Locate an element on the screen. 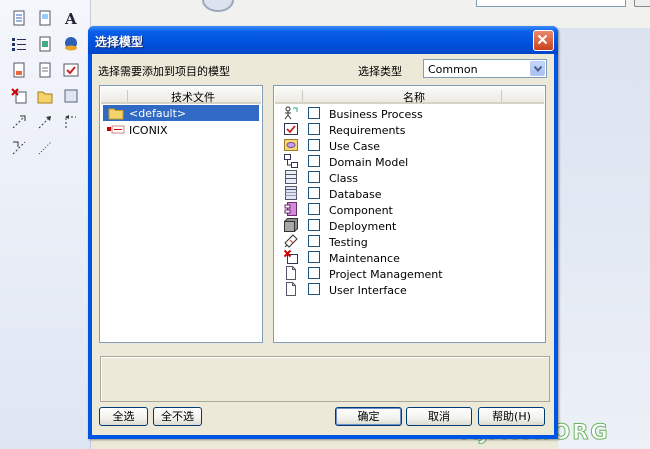 This screenshot has height=449, width=650. toolbox-text-icon: A is located at coordinates (71, 18).